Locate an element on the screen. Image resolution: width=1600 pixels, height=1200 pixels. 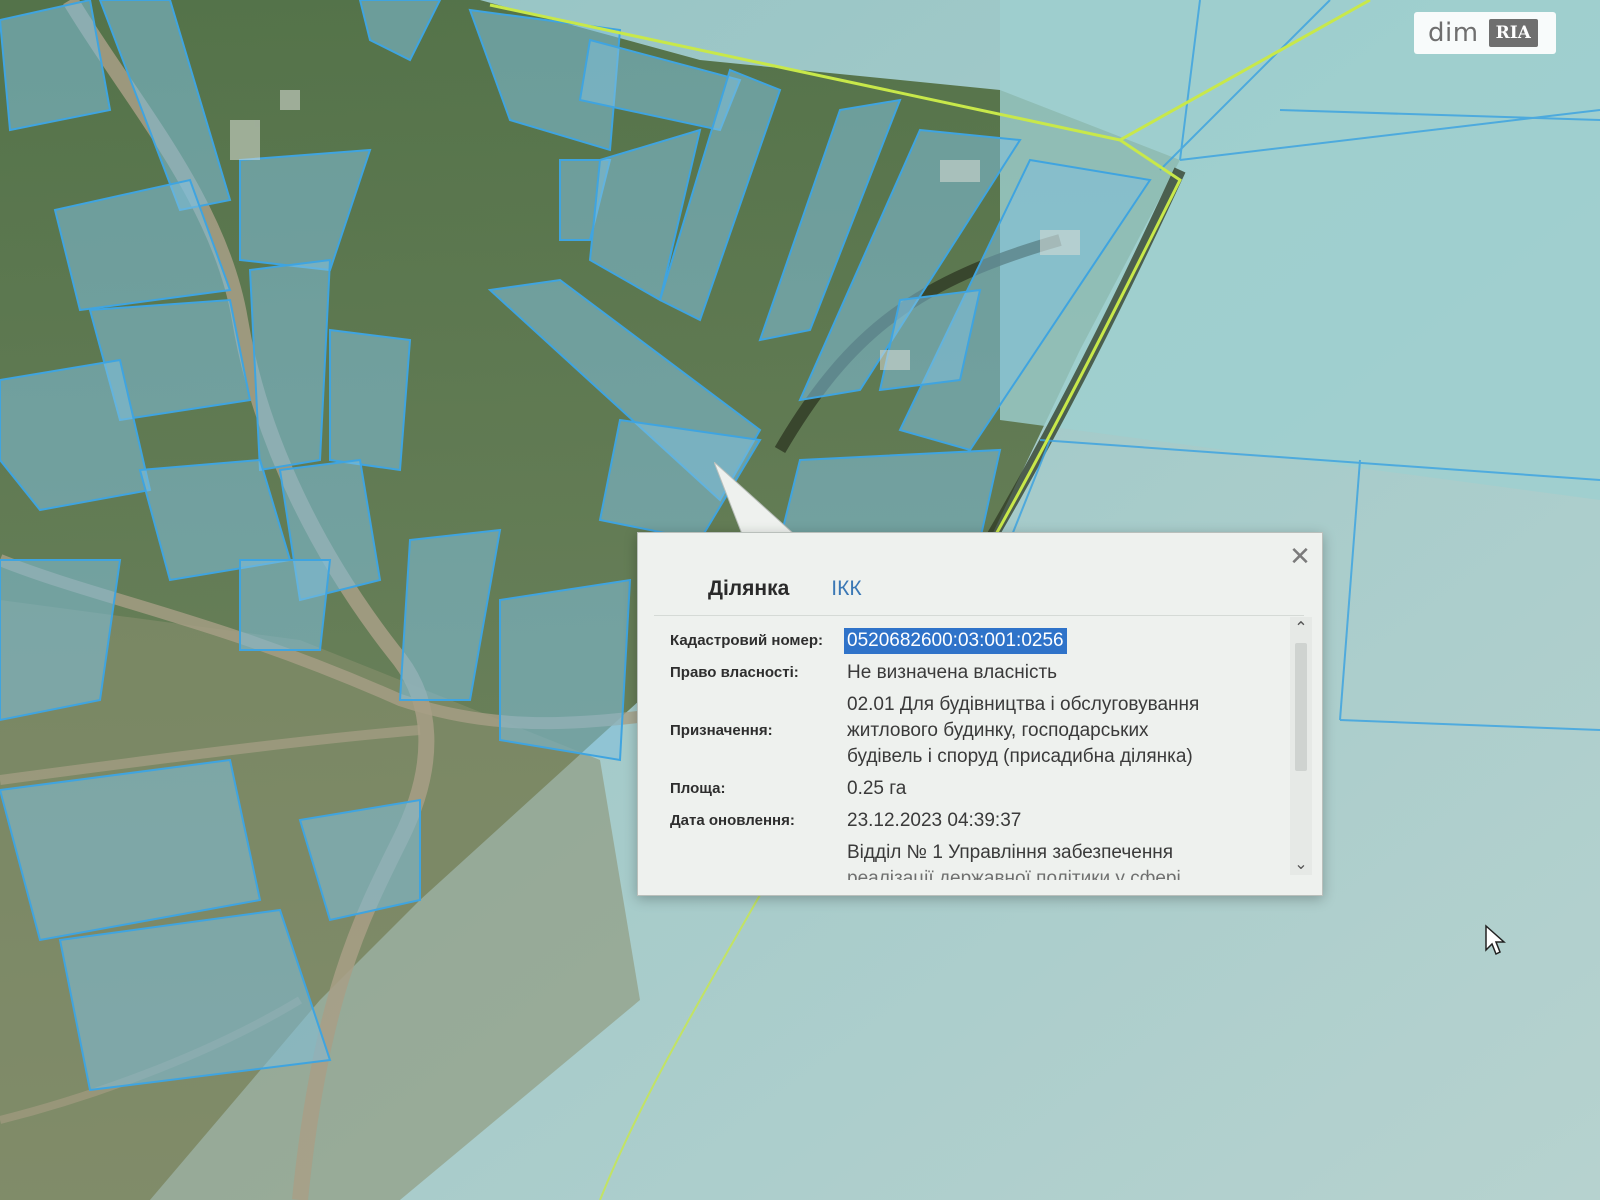
area-label: Площа: is located at coordinates (698, 788).